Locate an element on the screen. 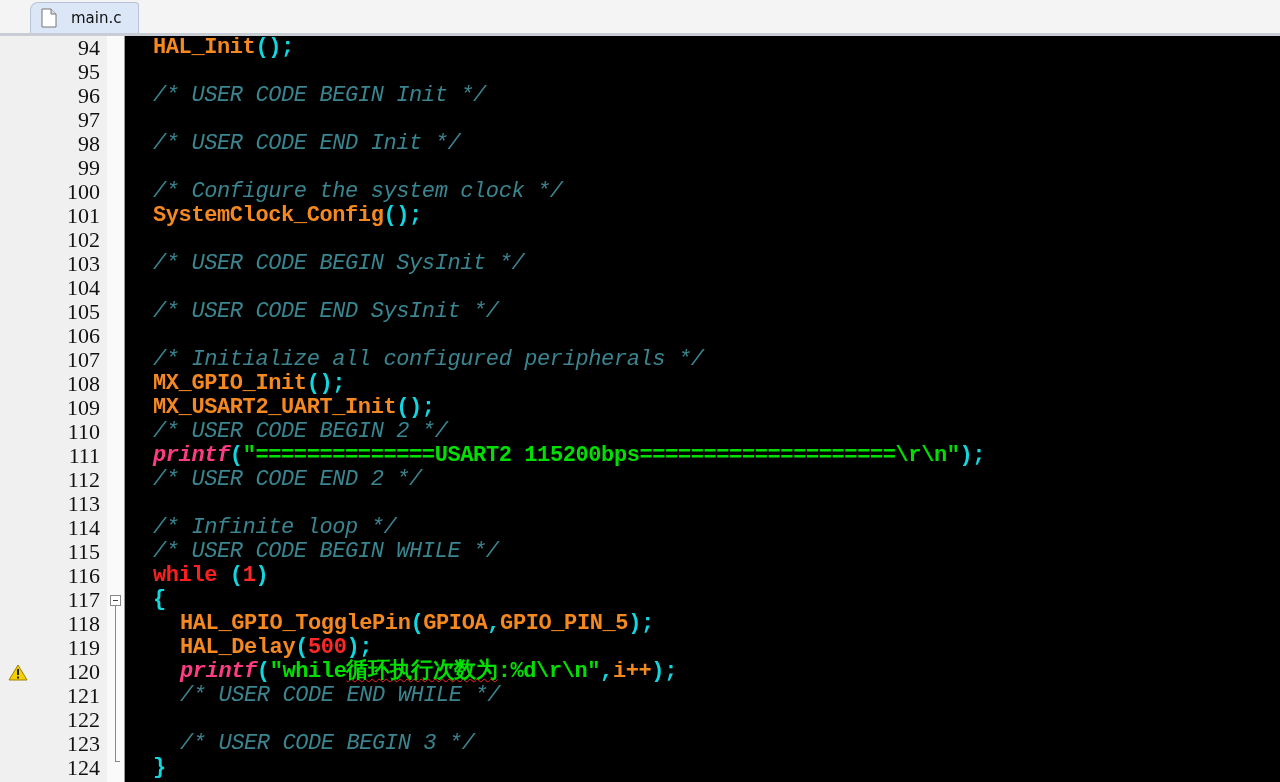 The width and height of the screenshot is (1280, 782). code-comment: /* Infinite loop */ is located at coordinates (275, 527).